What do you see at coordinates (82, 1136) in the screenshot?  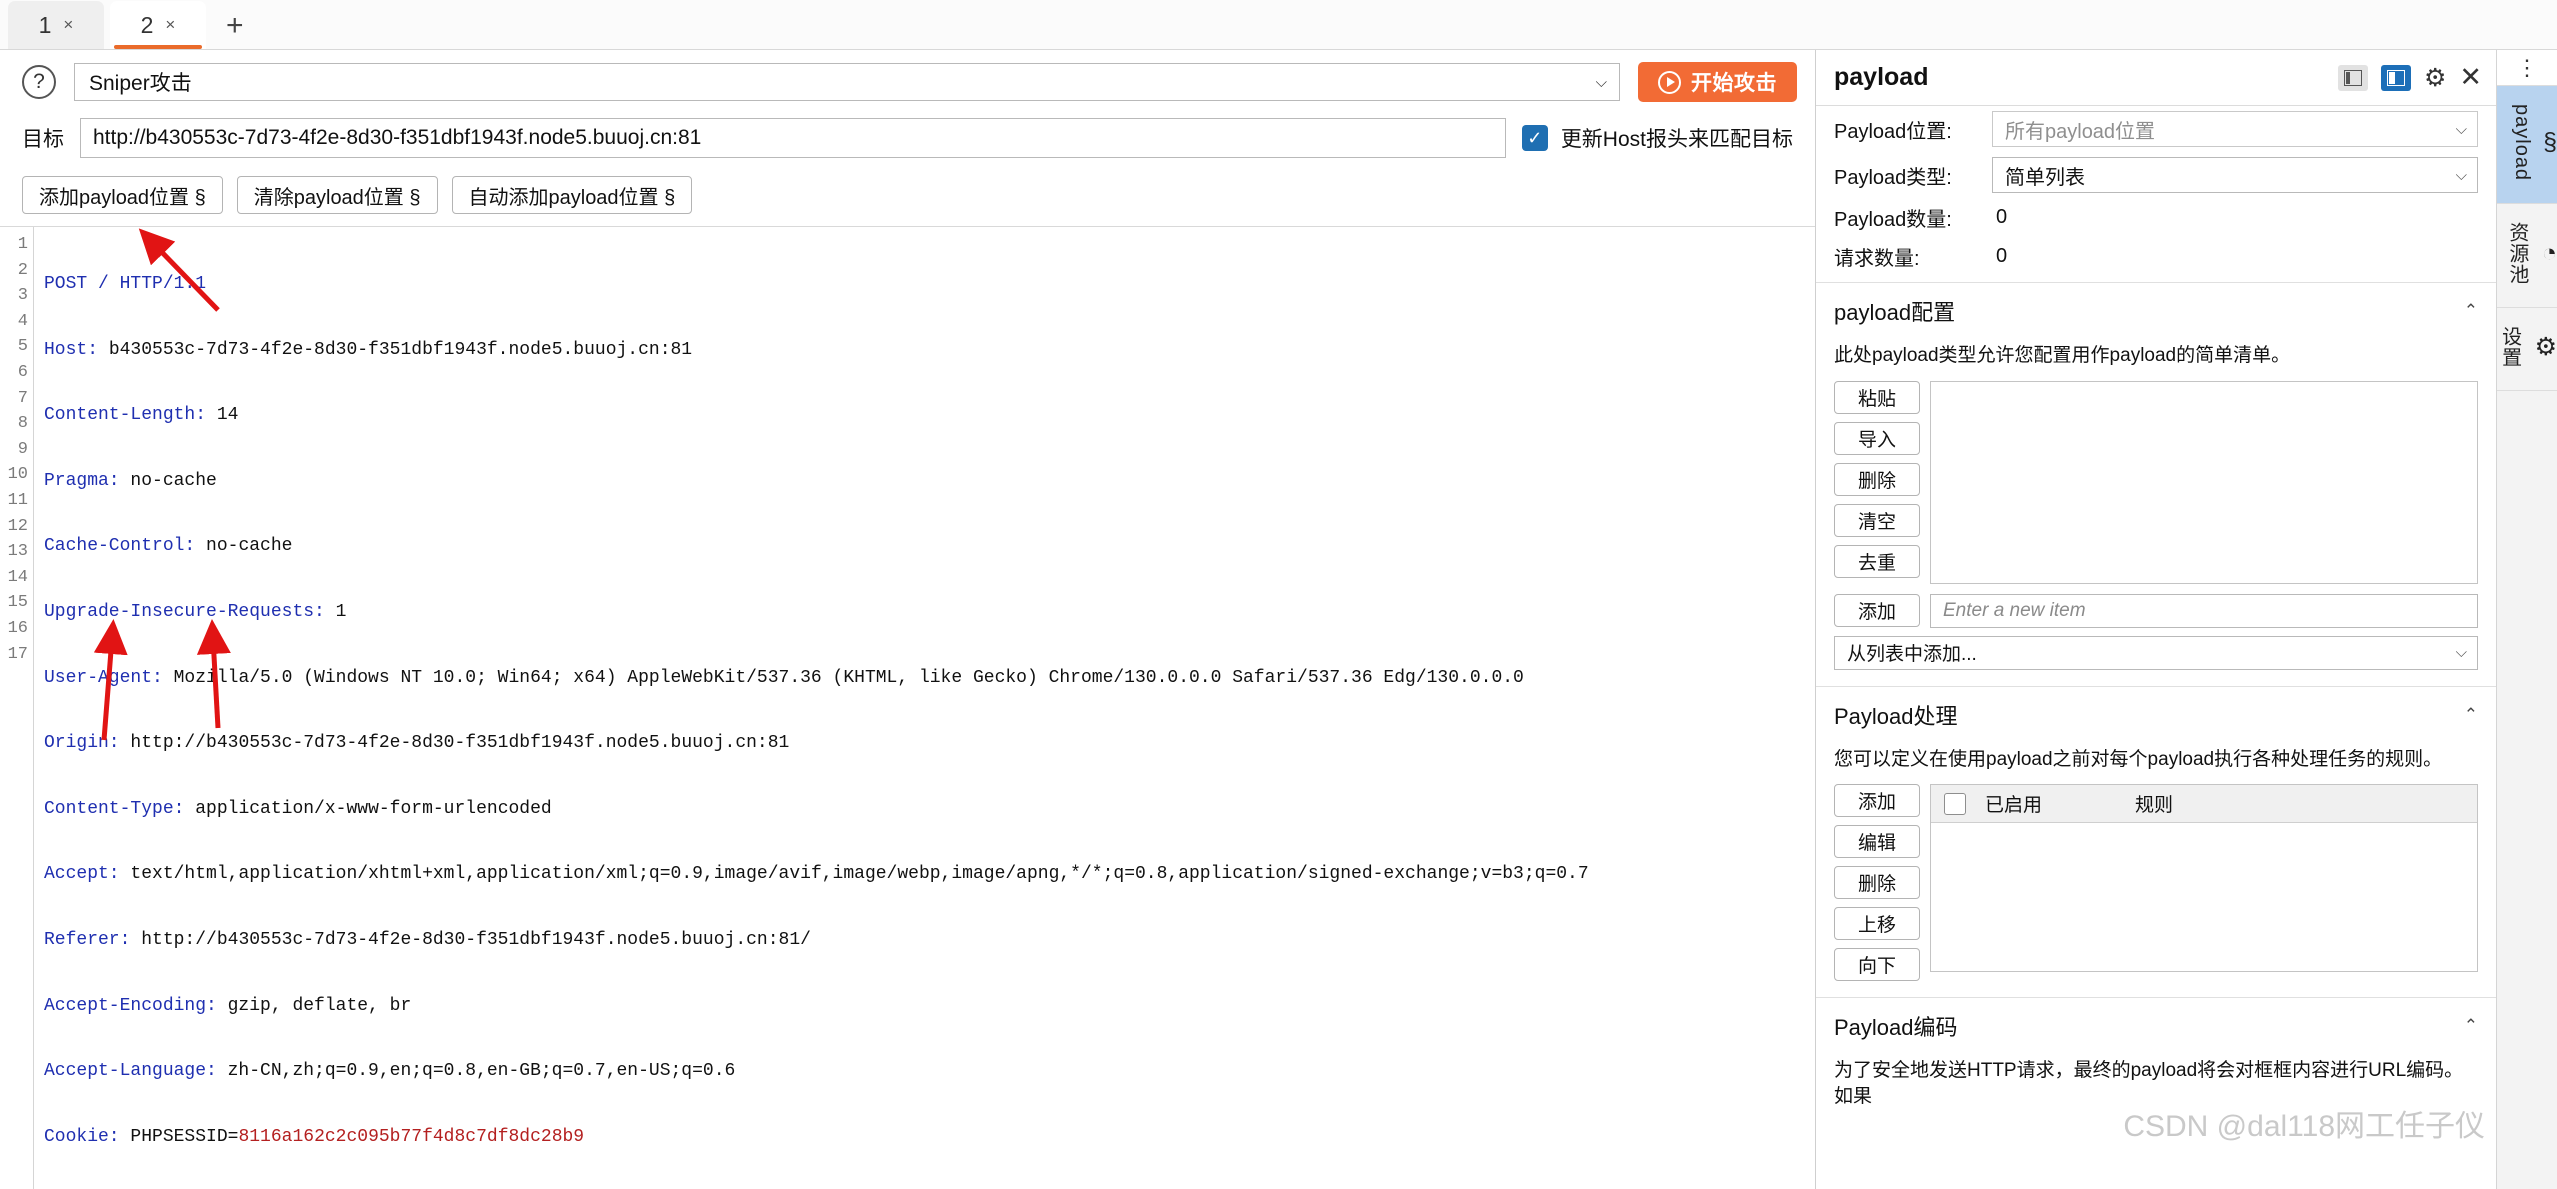 I see `request-line-name: Cookie:` at bounding box center [82, 1136].